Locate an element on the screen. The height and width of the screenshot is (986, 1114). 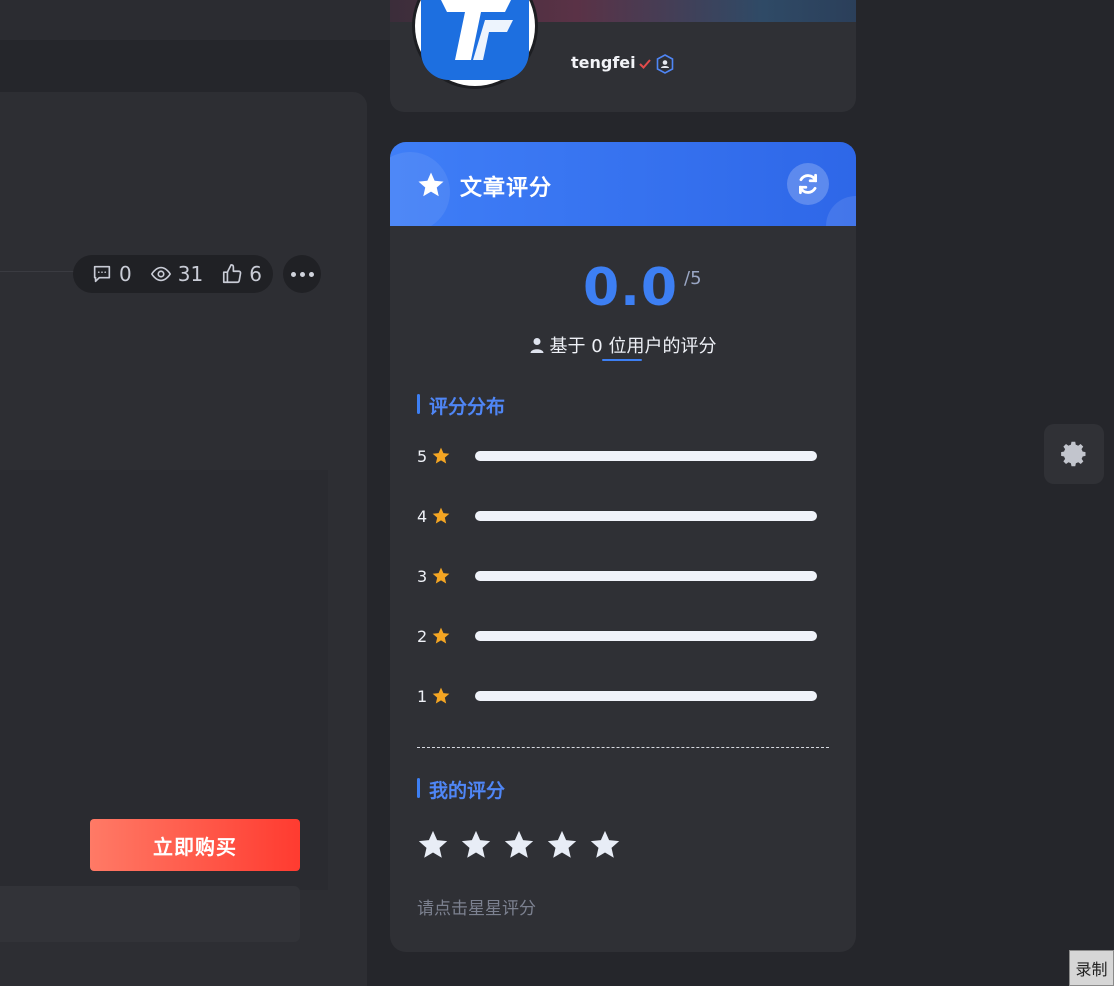
author-name: tengfei is located at coordinates (603, 62).